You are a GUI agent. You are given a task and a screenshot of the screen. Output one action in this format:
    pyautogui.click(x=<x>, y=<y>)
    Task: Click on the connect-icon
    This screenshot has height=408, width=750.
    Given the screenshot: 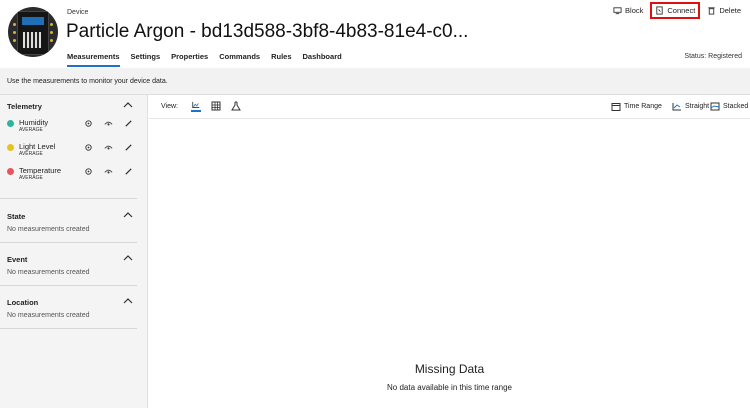 What is the action you would take?
    pyautogui.click(x=660, y=10)
    